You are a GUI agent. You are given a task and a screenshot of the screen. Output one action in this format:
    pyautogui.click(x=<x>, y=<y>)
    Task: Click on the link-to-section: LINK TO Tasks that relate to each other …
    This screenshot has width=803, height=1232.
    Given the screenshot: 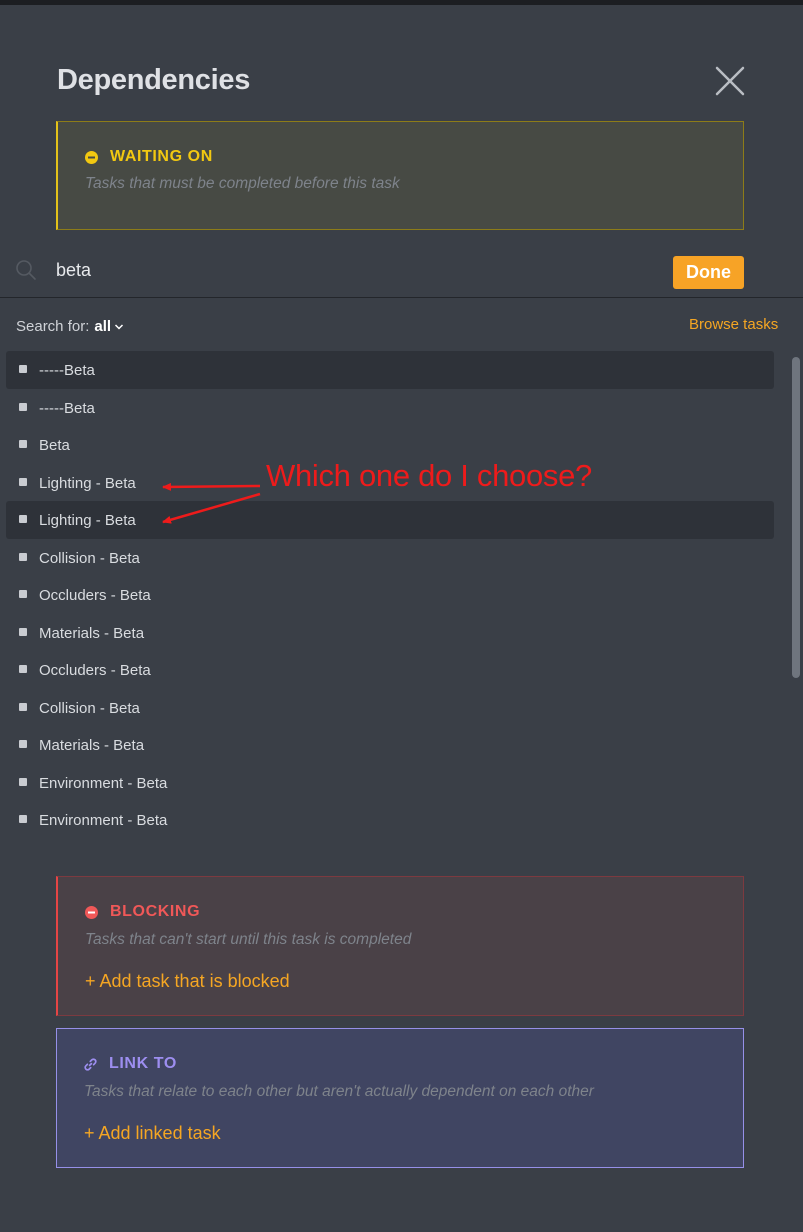 What is the action you would take?
    pyautogui.click(x=400, y=1098)
    